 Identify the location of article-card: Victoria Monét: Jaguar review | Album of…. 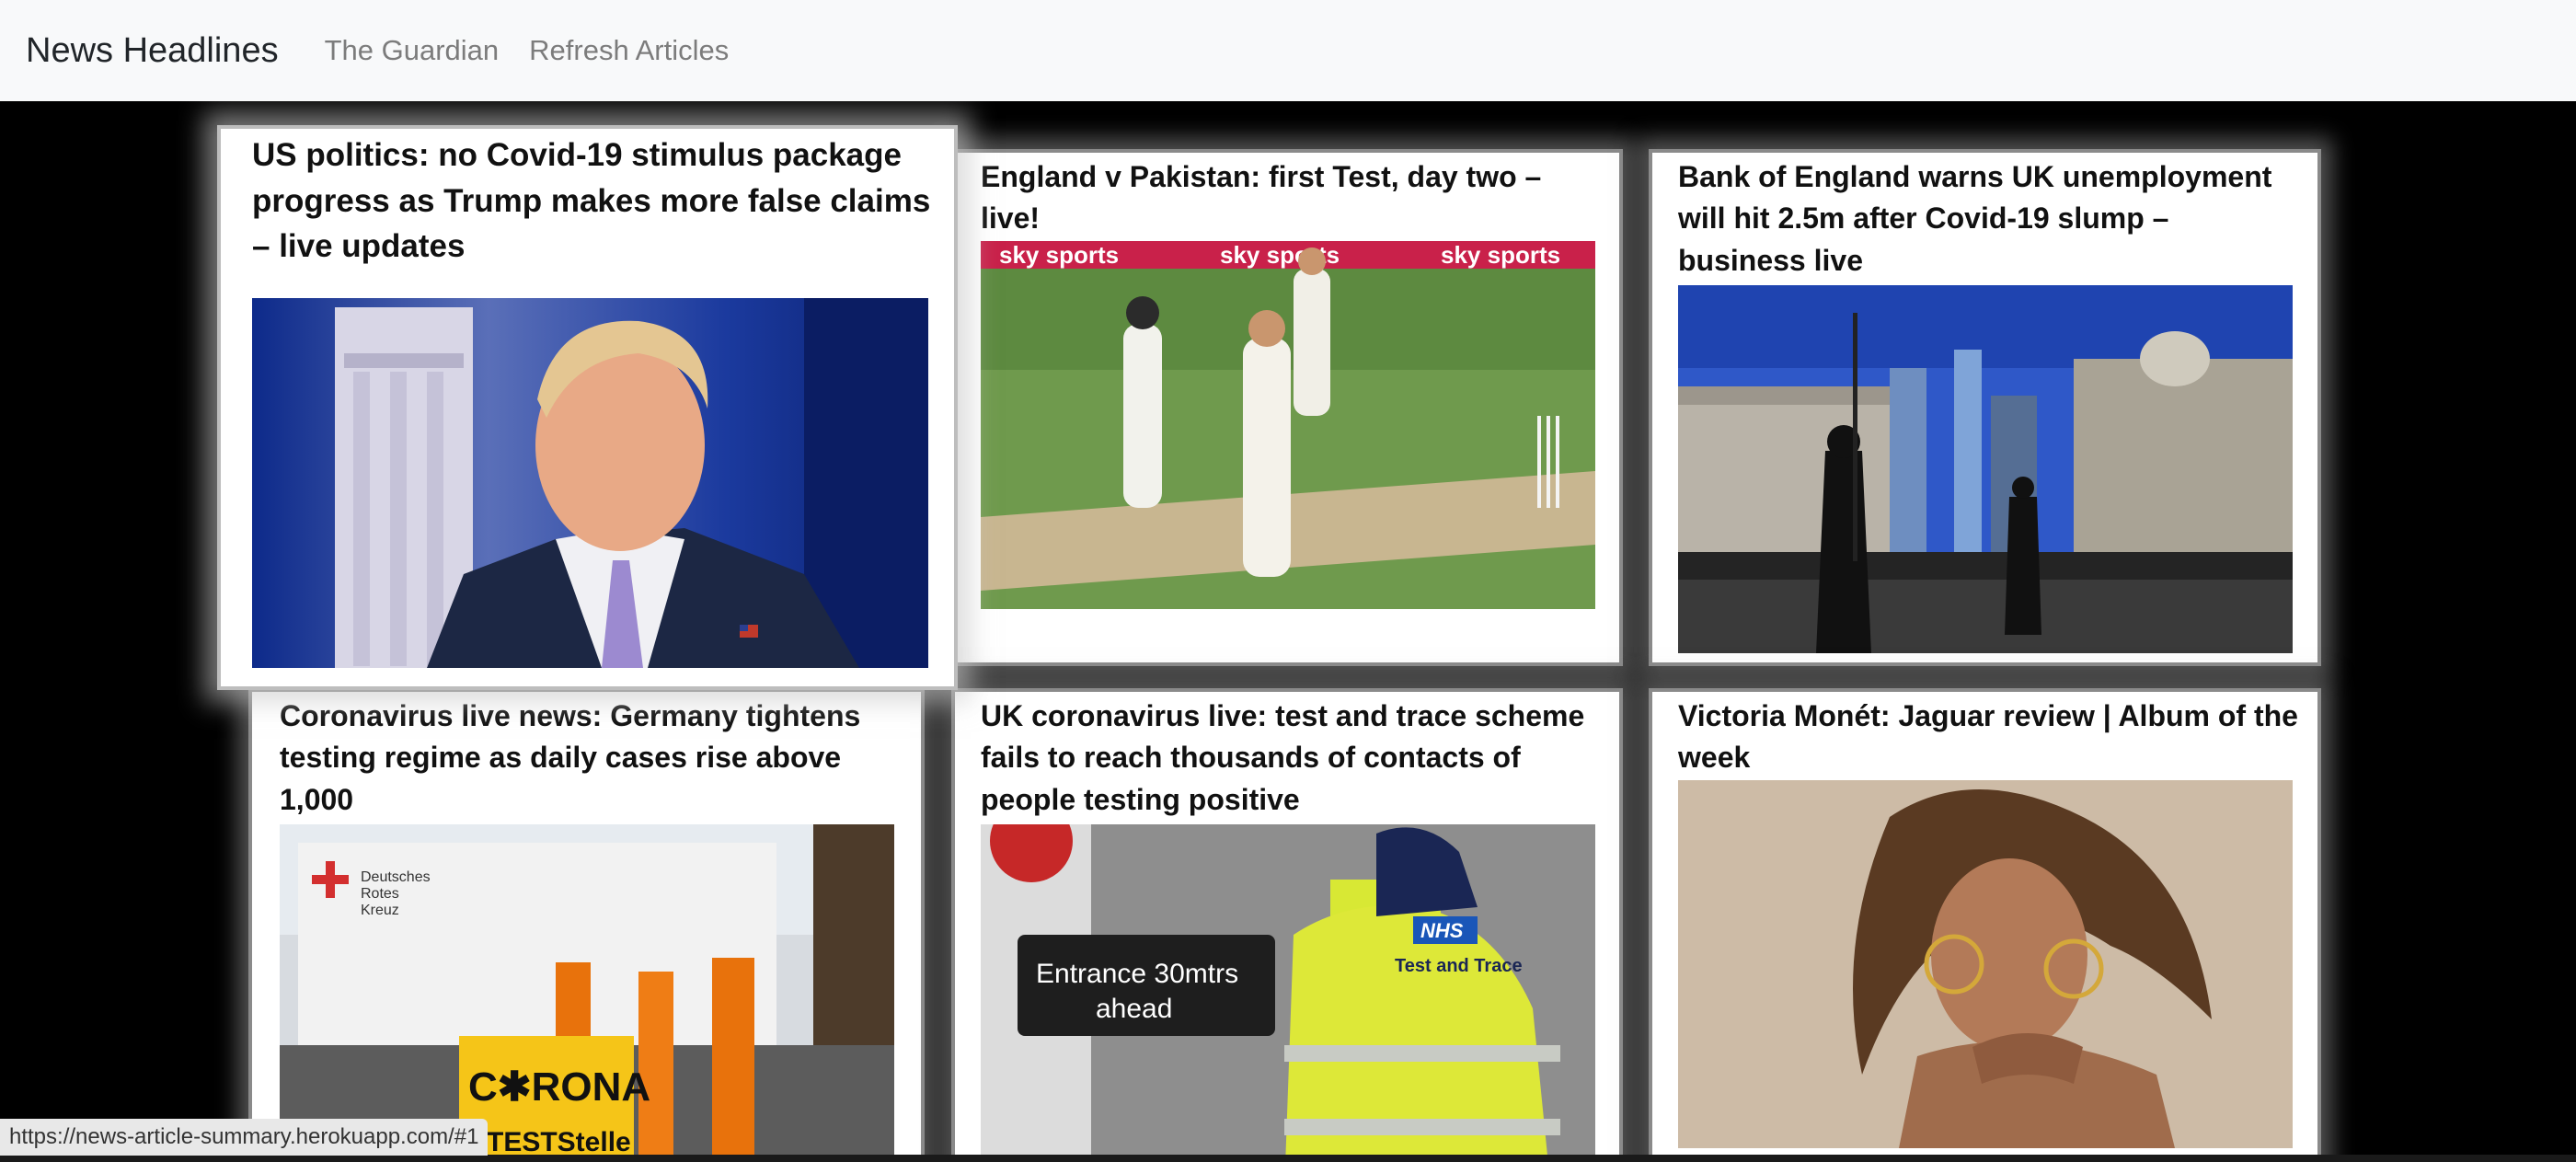
(1985, 922).